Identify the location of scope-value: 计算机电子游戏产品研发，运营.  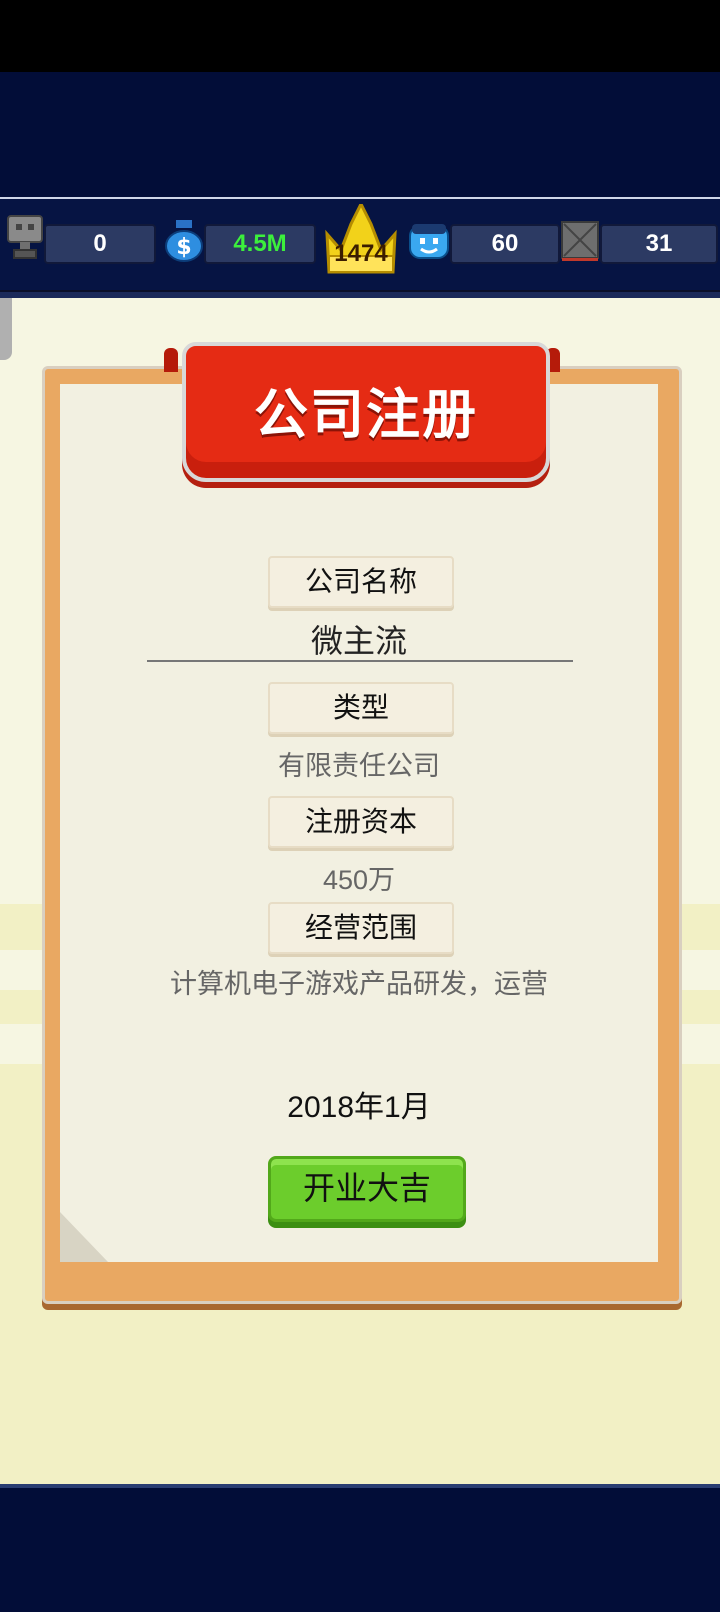
(359, 984).